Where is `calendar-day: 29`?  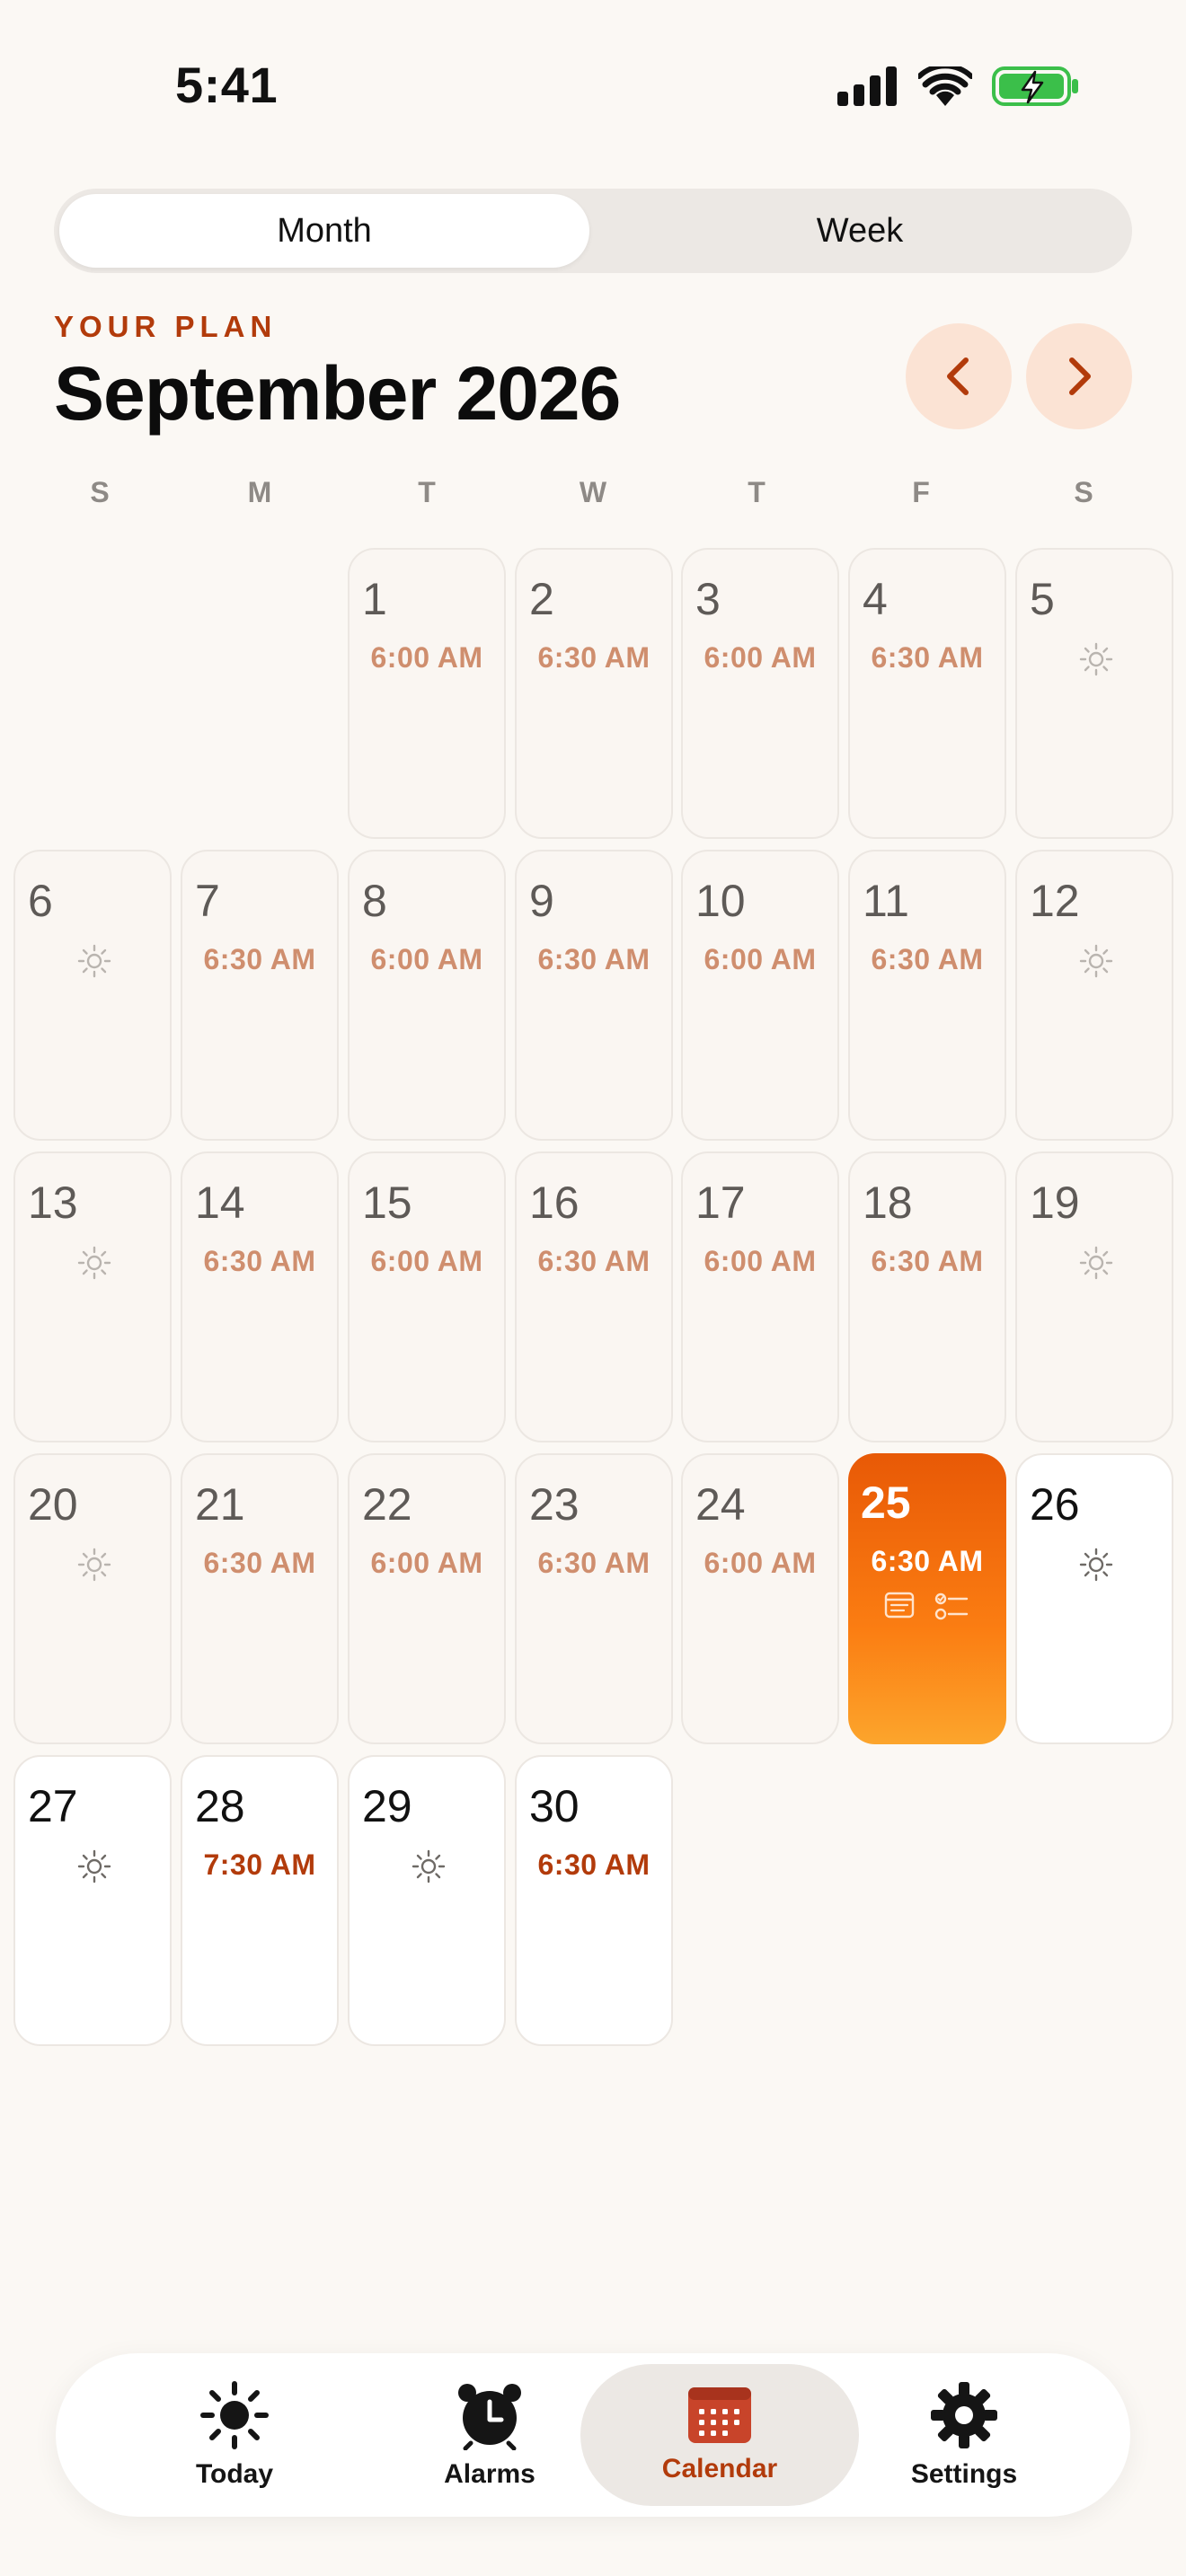
calendar-day: 29 is located at coordinates (427, 1900).